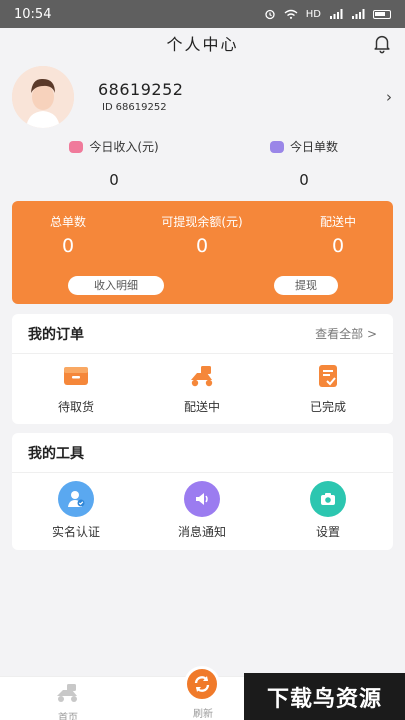 This screenshot has height=720, width=405. Describe the element at coordinates (116, 285) in the screenshot. I see `income-detail-button: 收入明细` at that location.